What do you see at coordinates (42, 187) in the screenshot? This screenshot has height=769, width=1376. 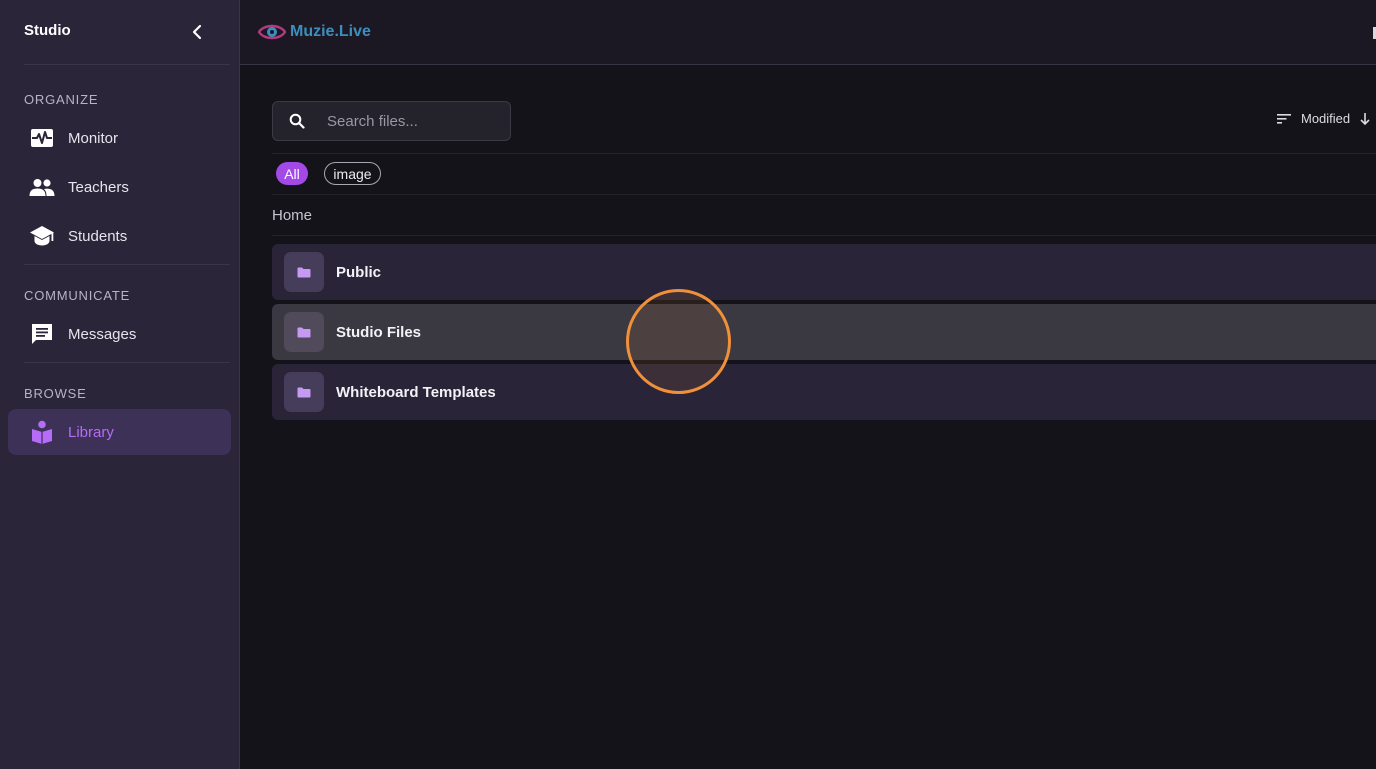 I see `people-icon` at bounding box center [42, 187].